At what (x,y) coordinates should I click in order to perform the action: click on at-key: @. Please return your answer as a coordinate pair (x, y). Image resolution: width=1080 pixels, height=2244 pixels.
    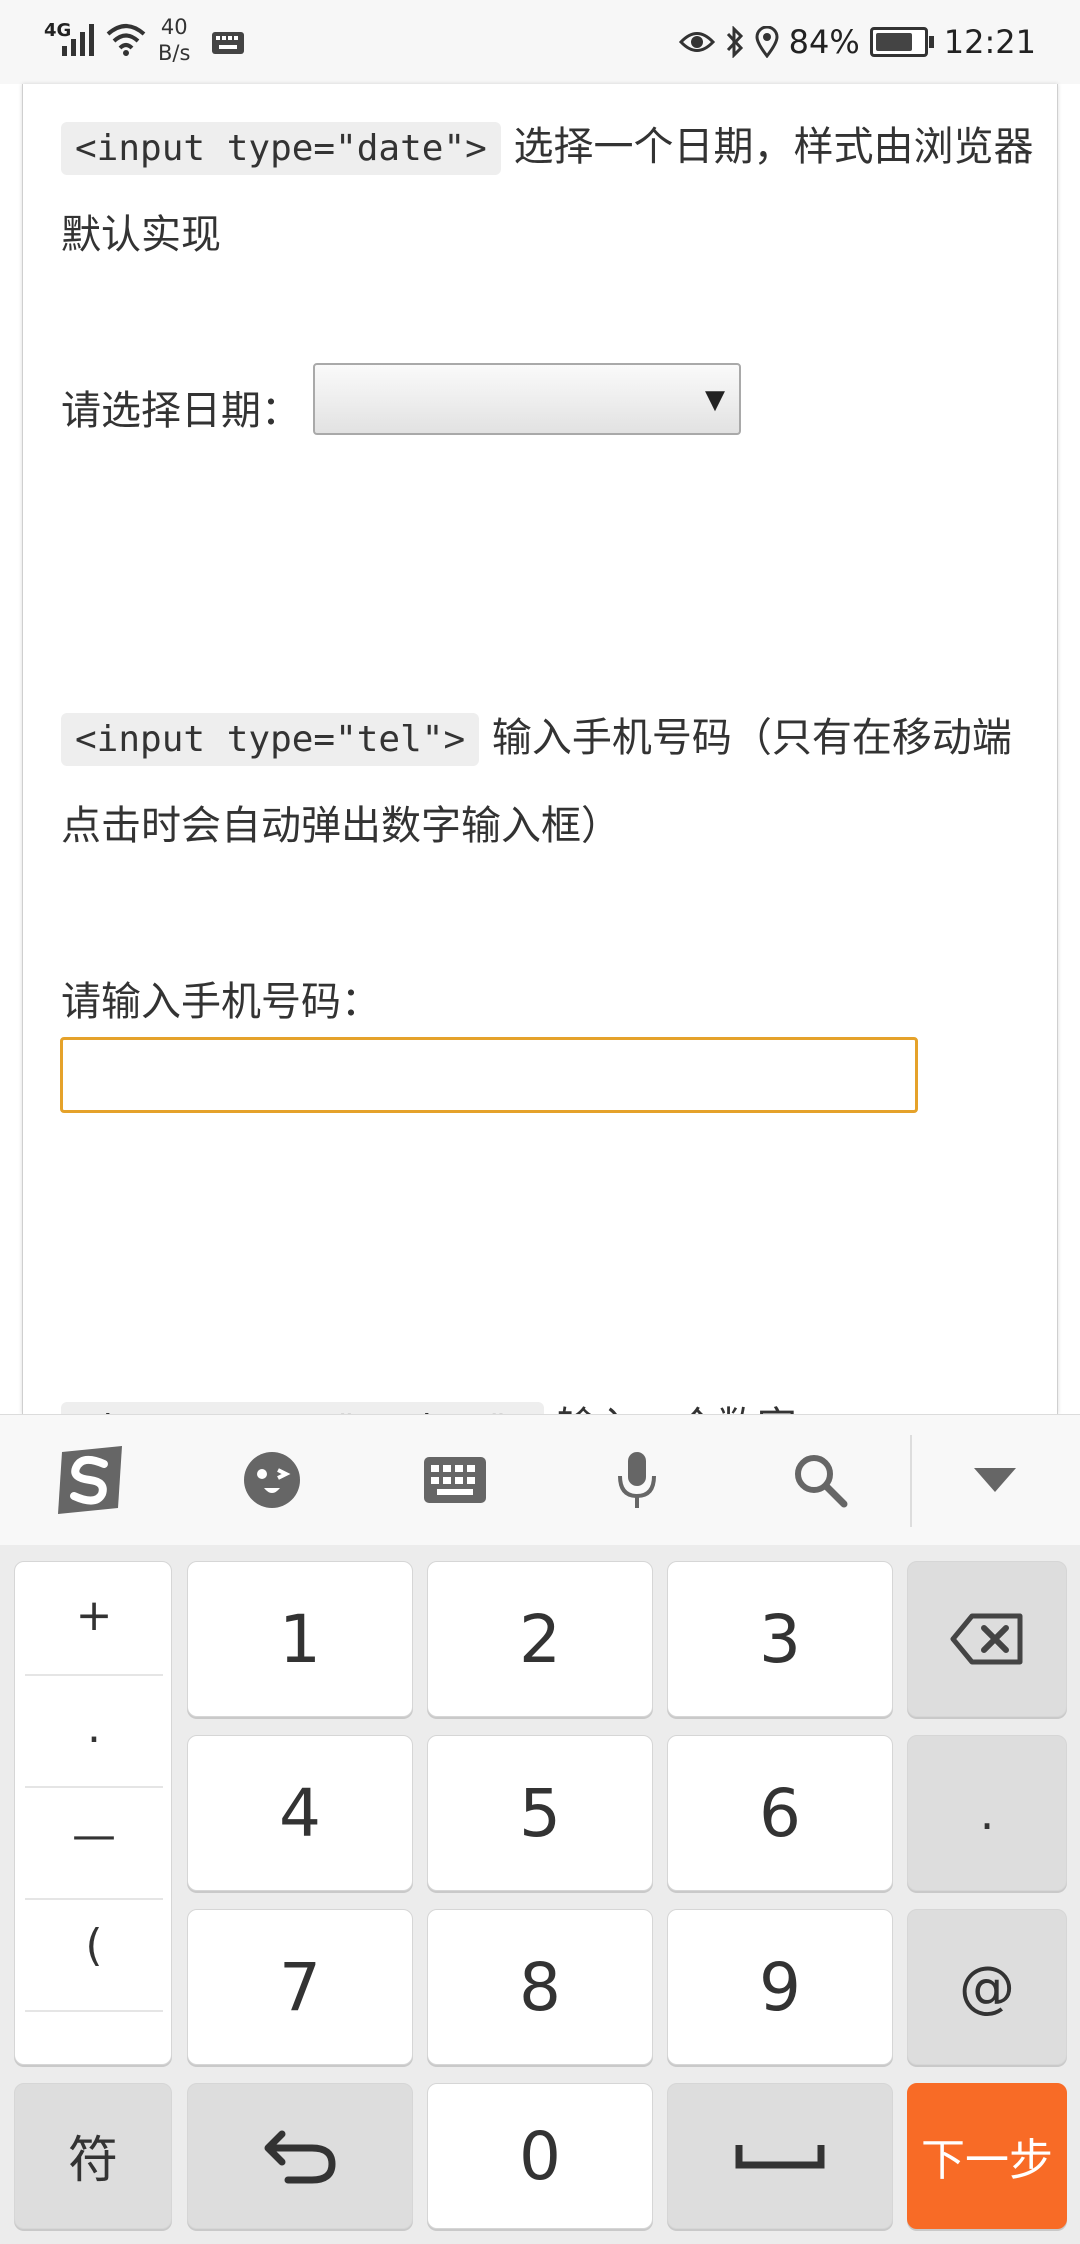
    Looking at the image, I should click on (987, 1987).